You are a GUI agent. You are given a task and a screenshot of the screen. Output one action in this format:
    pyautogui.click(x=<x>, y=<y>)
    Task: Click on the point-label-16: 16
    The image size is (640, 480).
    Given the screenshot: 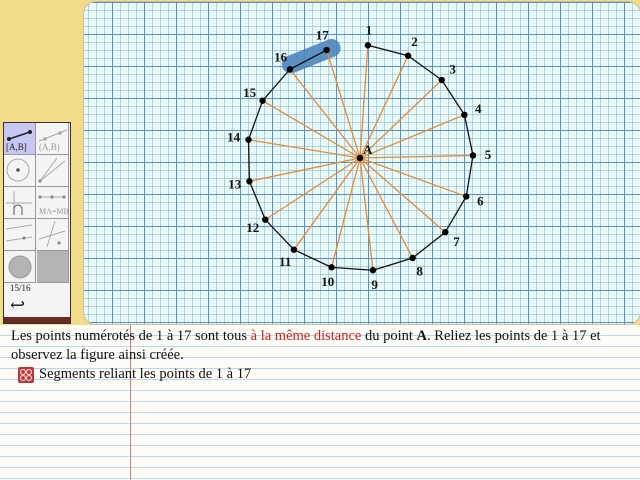 What is the action you would take?
    pyautogui.click(x=281, y=57)
    